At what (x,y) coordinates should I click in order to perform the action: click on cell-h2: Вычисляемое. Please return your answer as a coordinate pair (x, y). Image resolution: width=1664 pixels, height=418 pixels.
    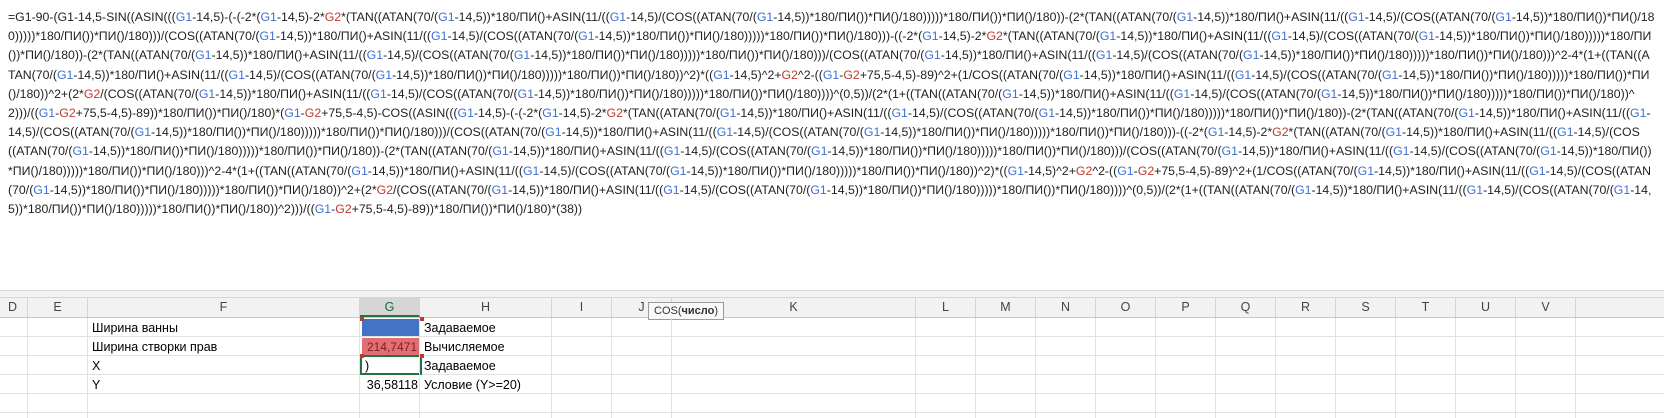
    Looking at the image, I should click on (464, 347).